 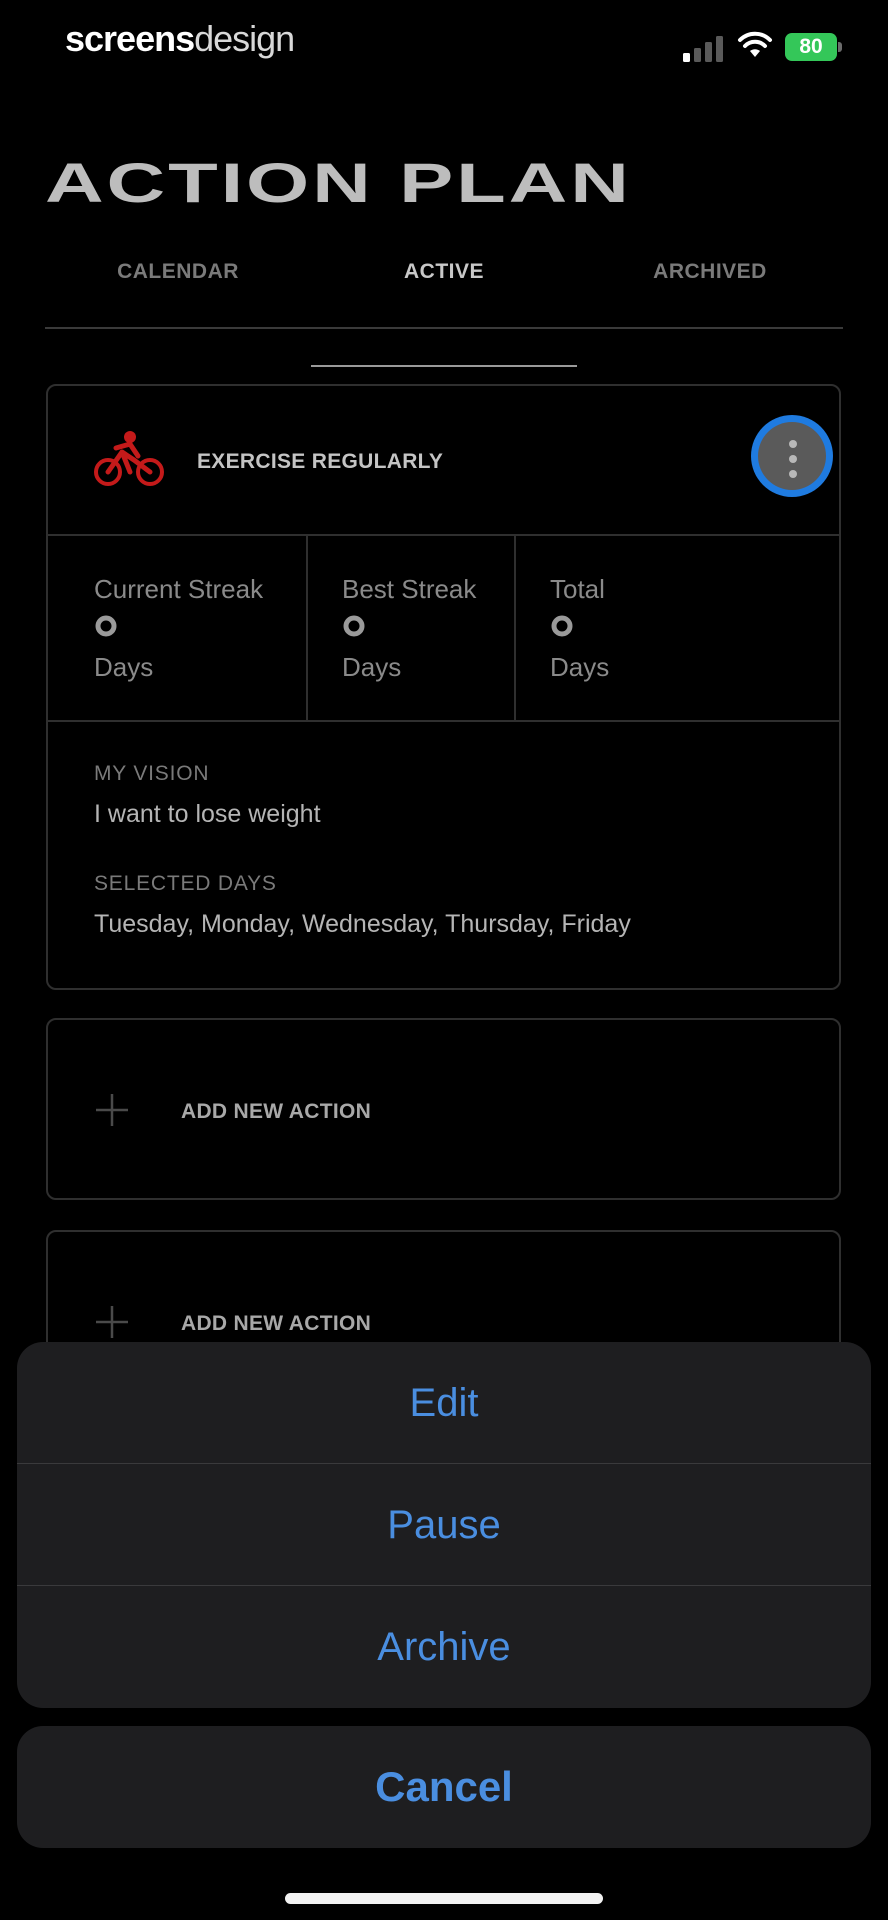 What do you see at coordinates (411, 627) in the screenshot?
I see `stat-best-streak: Best Streak Days` at bounding box center [411, 627].